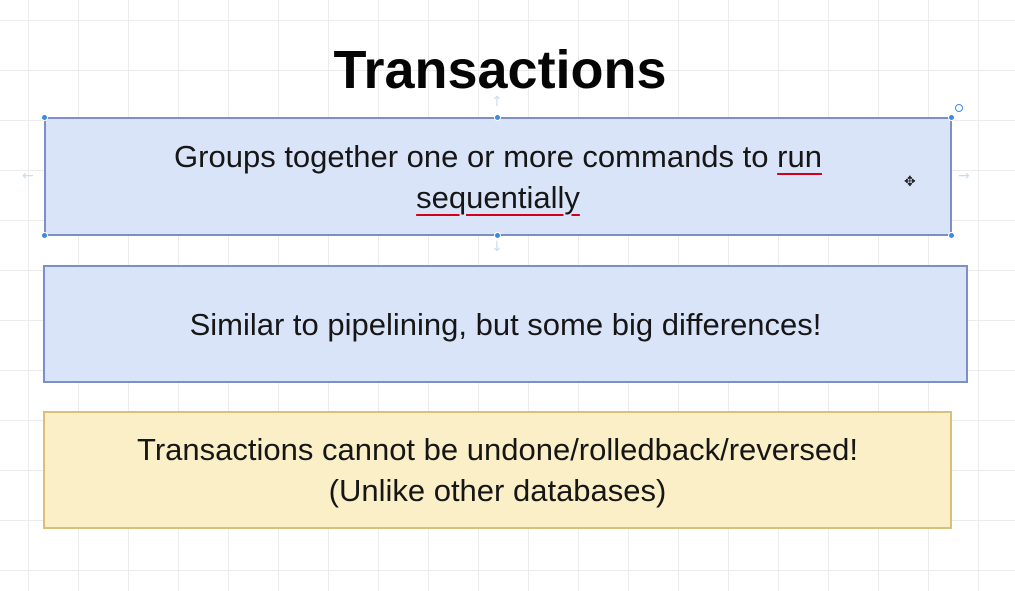 Image resolution: width=1015 pixels, height=591 pixels. I want to click on spellcheck-word-run: run, so click(799, 156).